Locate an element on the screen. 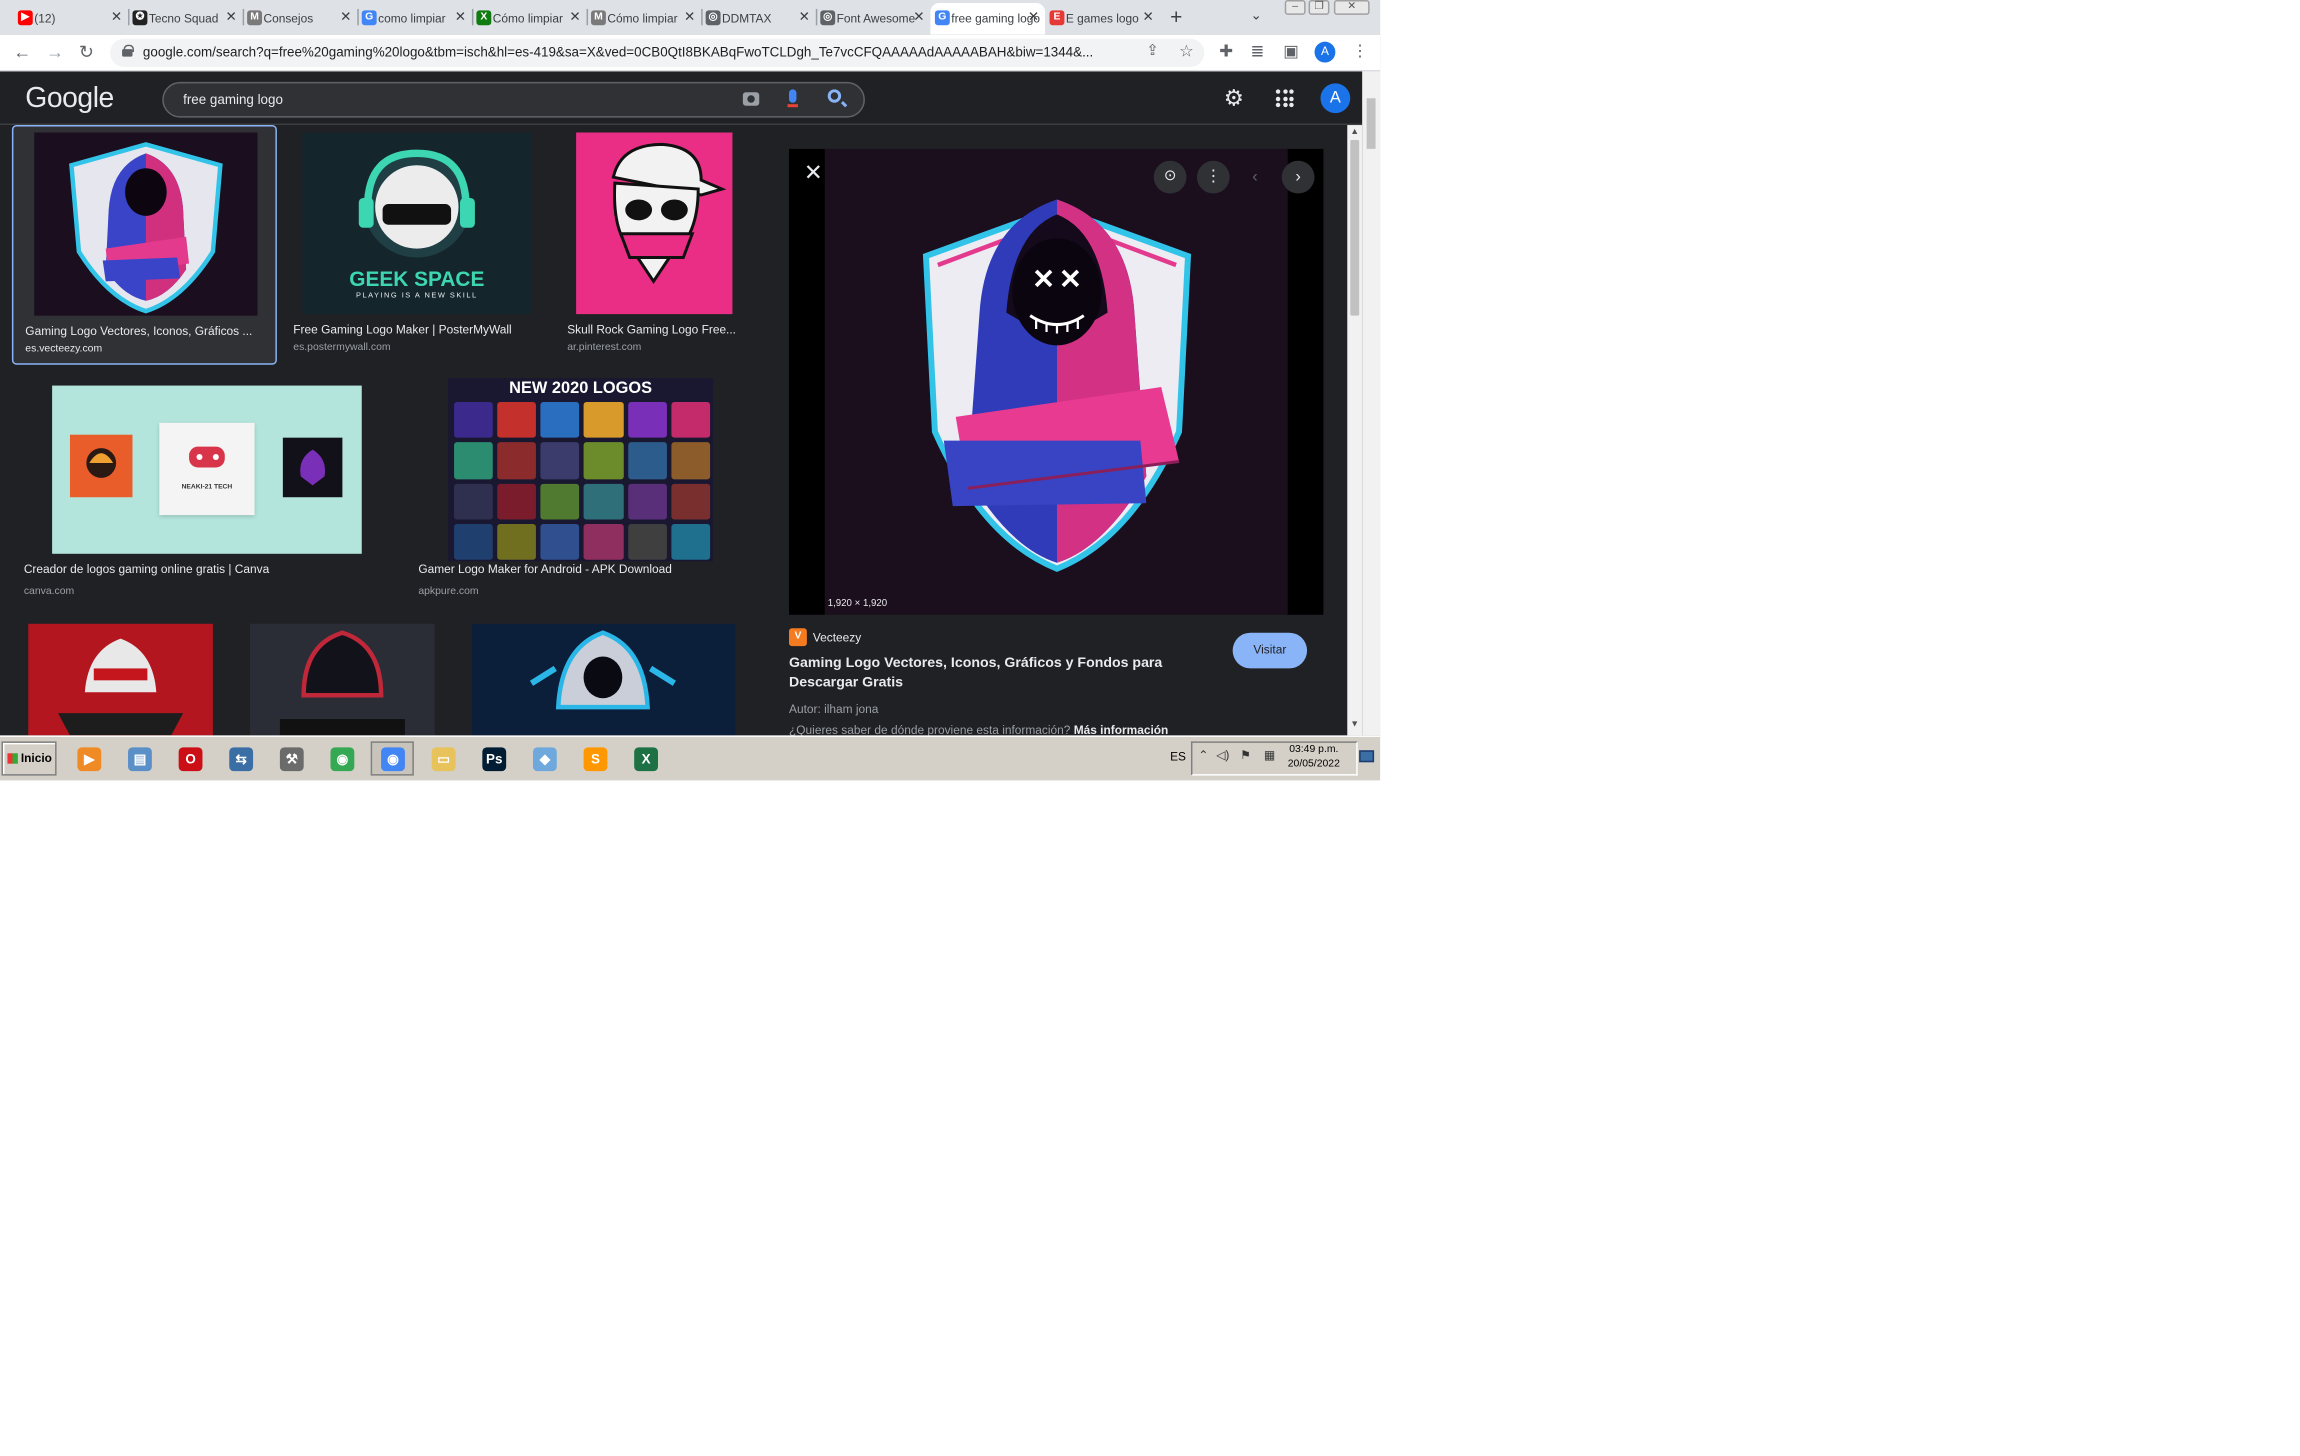 The image size is (2300, 1456). result-caption: Free Gaming Logo Maker | PosterMyWall is located at coordinates (412, 329).